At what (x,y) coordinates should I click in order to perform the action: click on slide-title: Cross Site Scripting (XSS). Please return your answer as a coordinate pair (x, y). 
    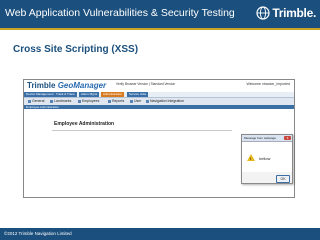
    Looking at the image, I should click on (76, 49).